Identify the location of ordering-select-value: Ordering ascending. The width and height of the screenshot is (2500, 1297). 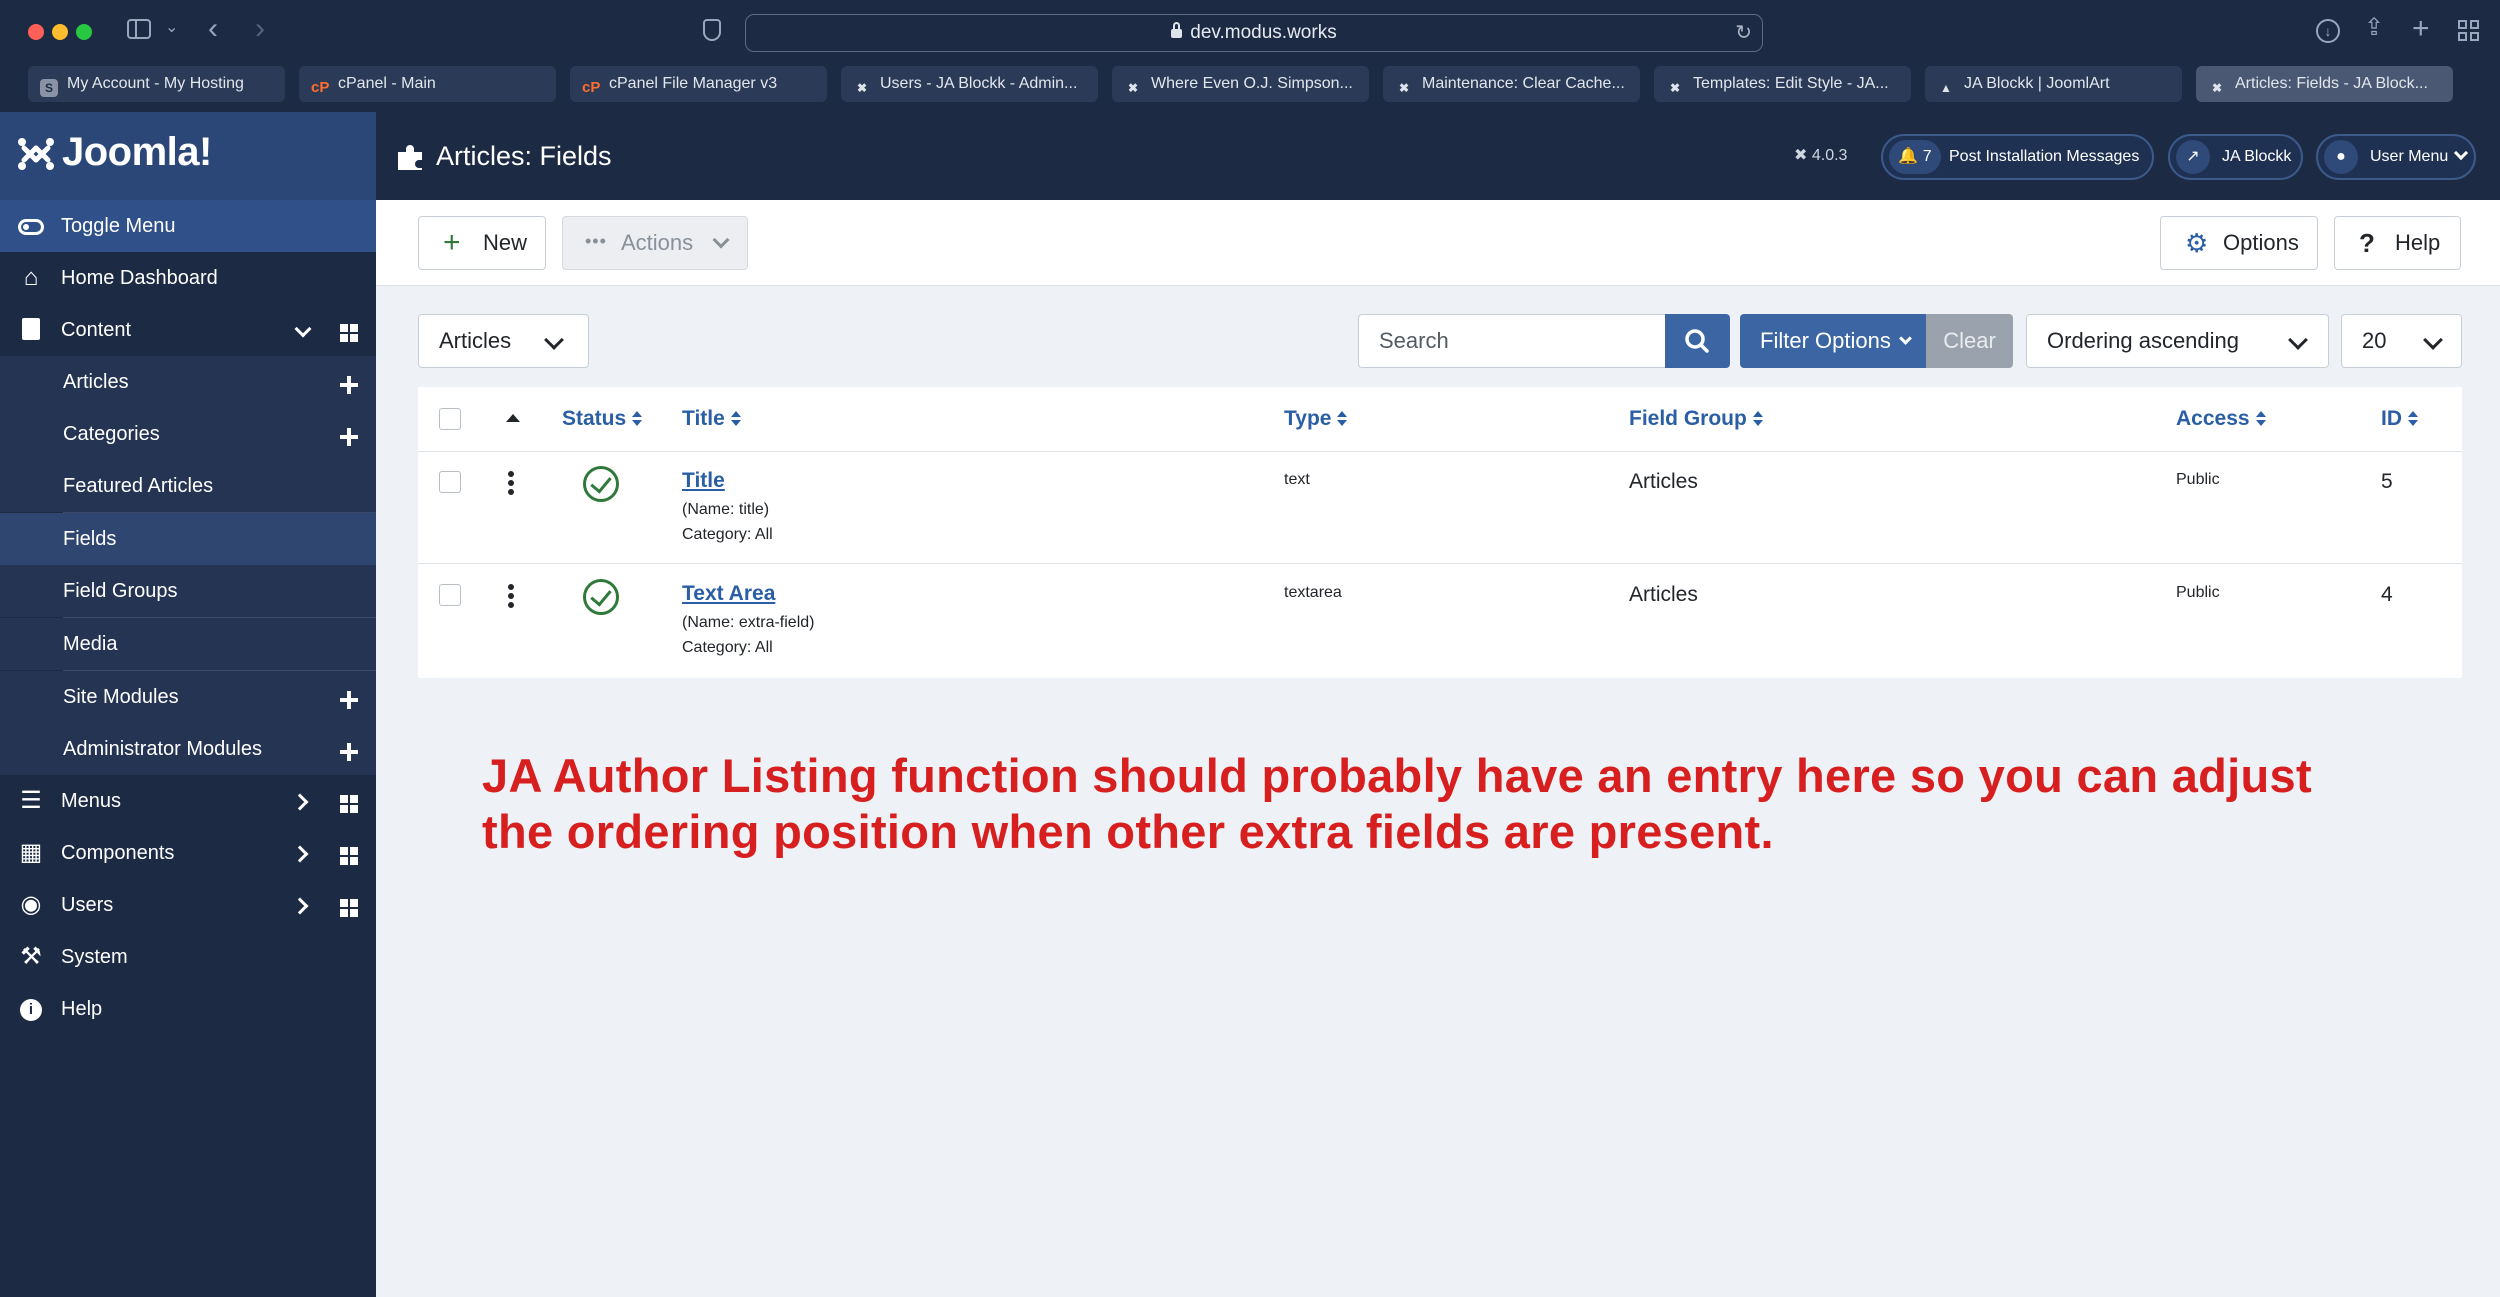
(2143, 340).